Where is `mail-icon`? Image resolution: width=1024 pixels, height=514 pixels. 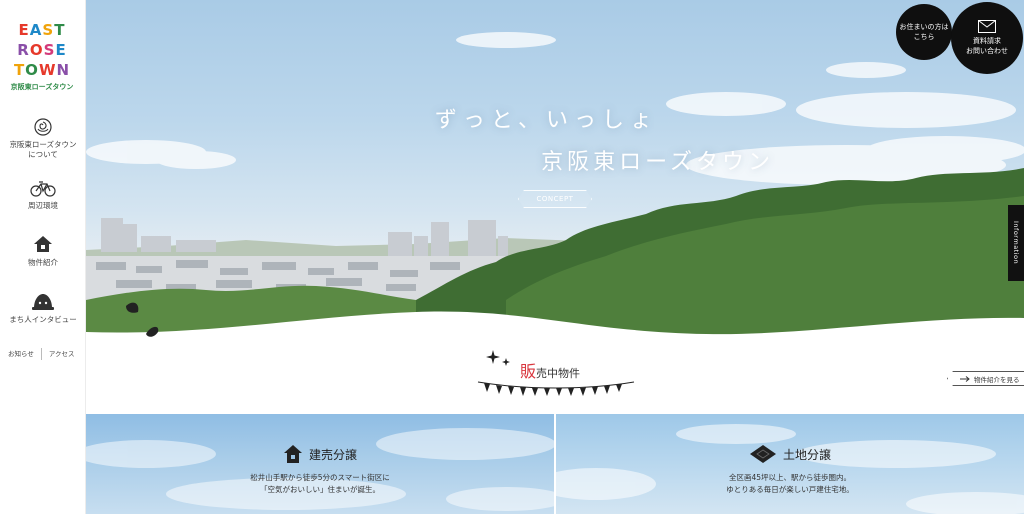 mail-icon is located at coordinates (987, 26).